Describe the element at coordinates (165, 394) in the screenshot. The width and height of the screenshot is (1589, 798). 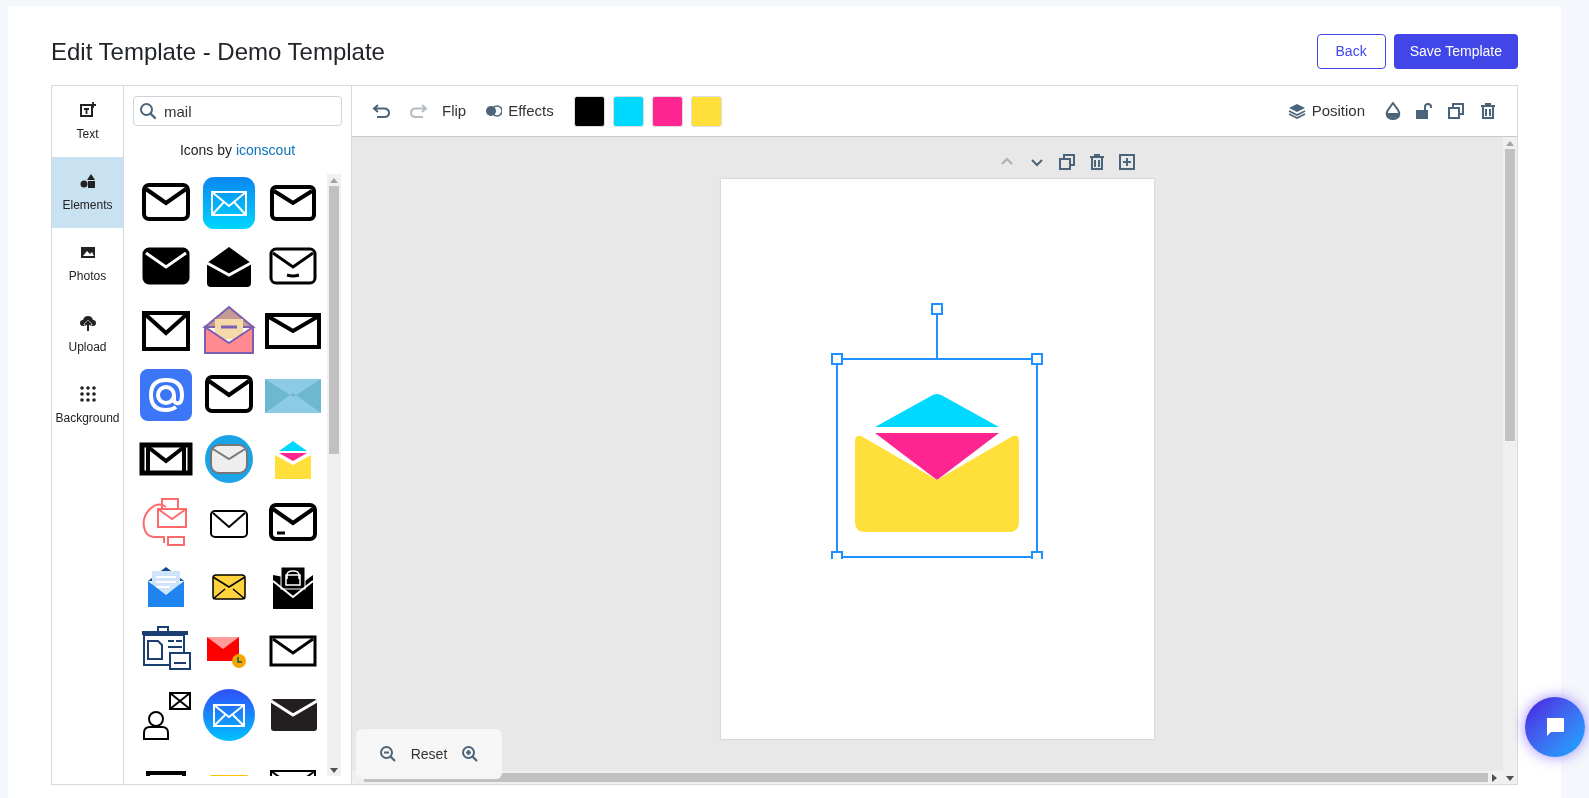
I see `at-sign-icon` at that location.